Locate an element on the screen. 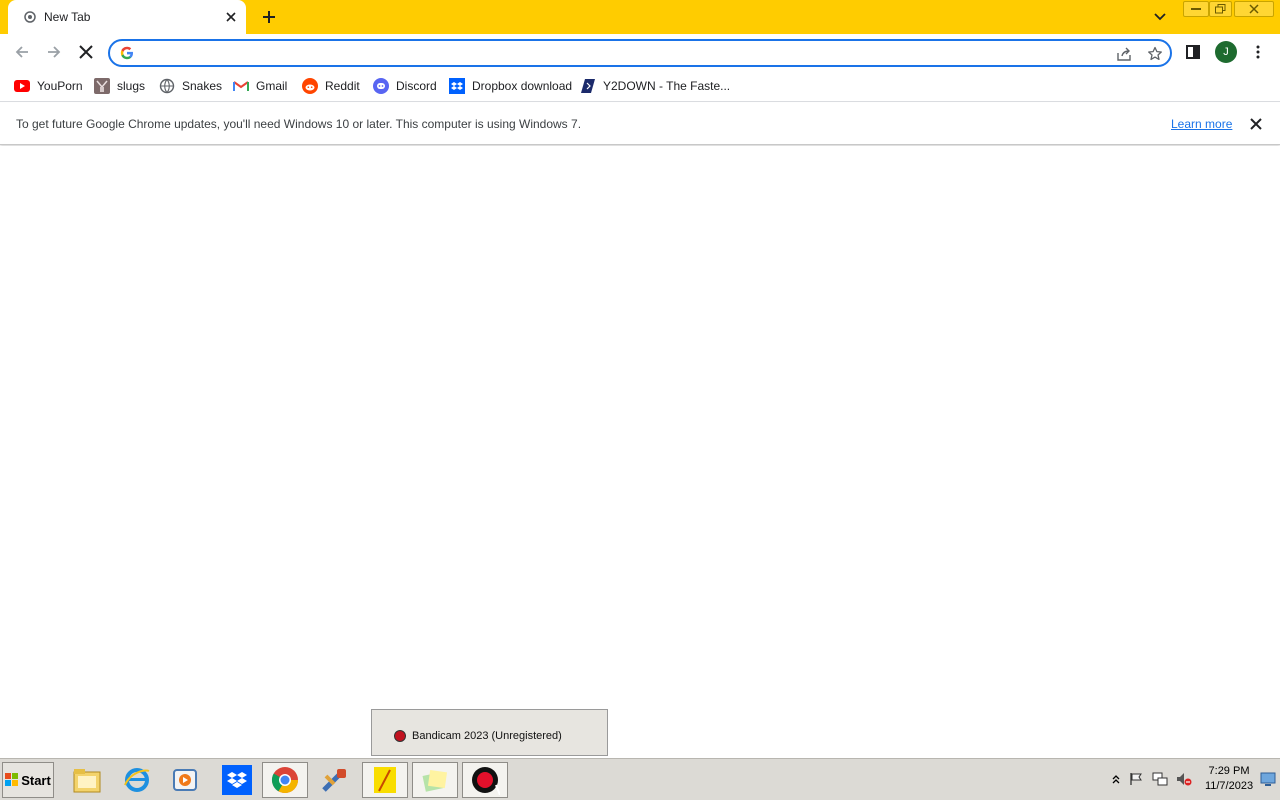 This screenshot has height=800, width=1280. windows-logo-icon is located at coordinates (12, 779).